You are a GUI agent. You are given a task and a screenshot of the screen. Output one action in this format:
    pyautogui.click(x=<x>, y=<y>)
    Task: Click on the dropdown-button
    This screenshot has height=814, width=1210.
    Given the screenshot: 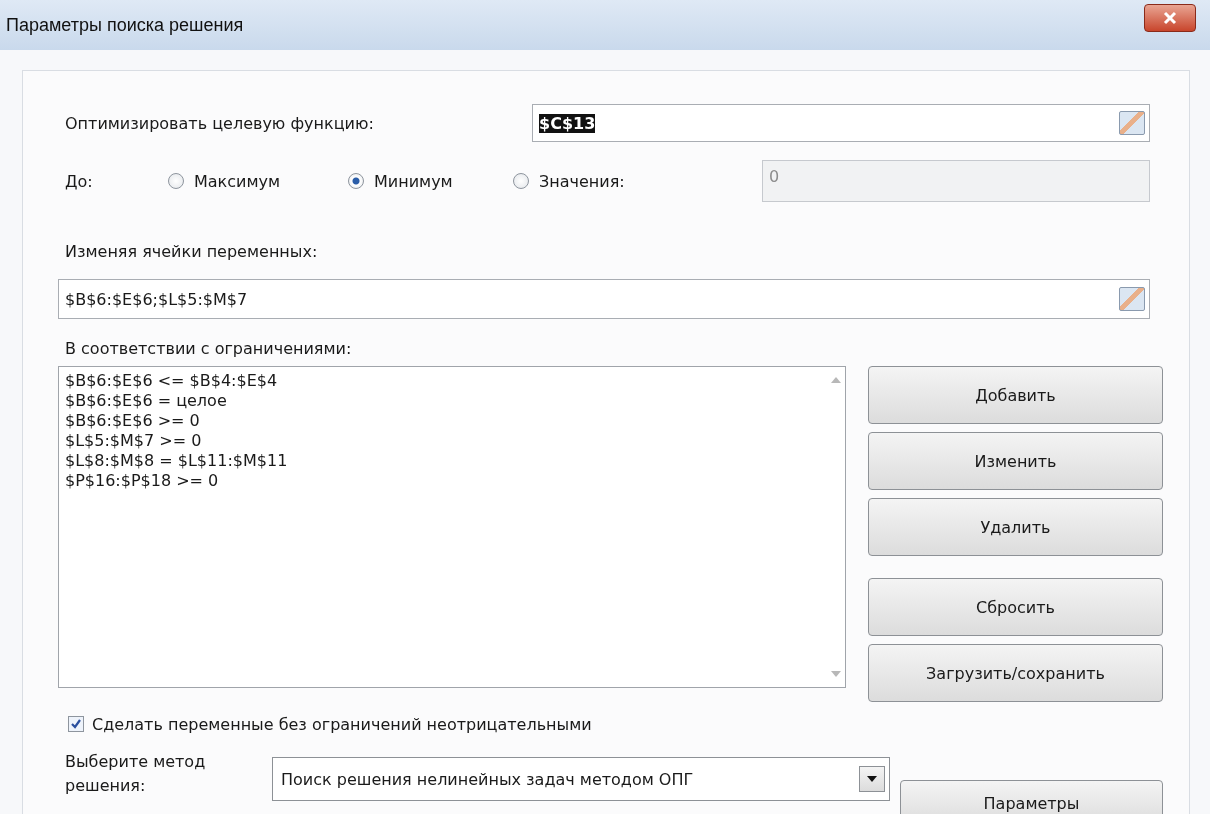 What is the action you would take?
    pyautogui.click(x=872, y=779)
    